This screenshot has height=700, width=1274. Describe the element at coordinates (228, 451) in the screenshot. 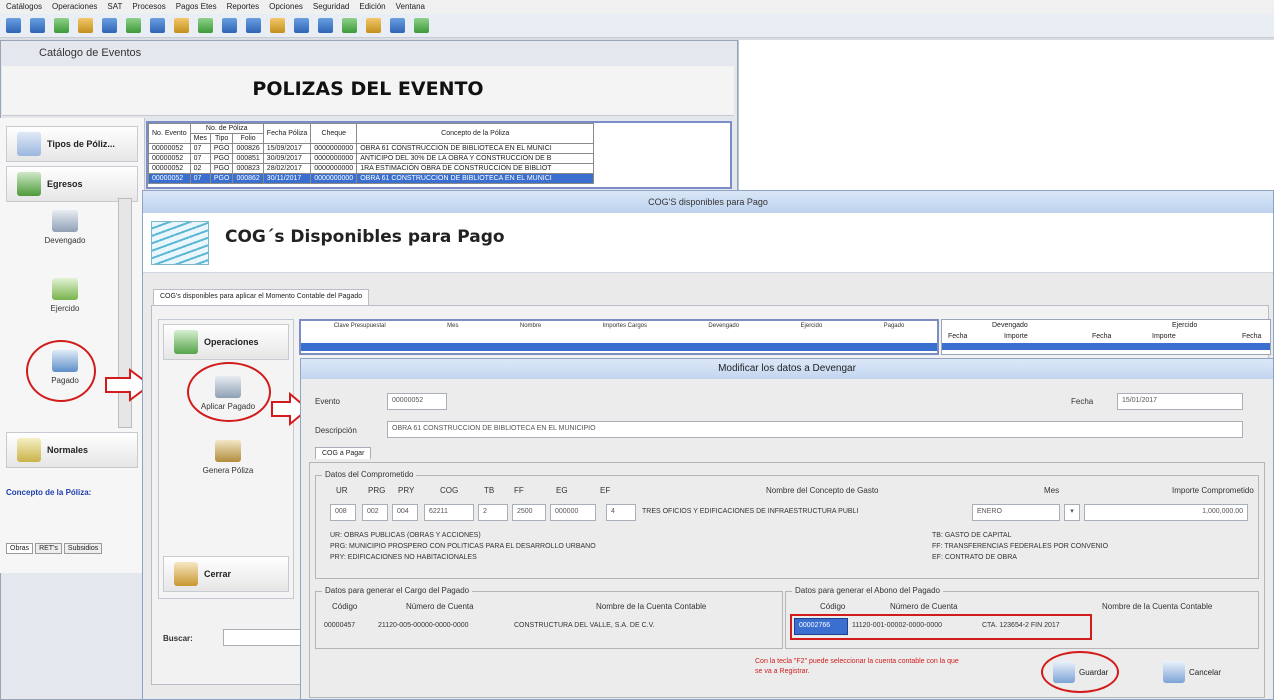

I see `genera-poliza-icon` at that location.